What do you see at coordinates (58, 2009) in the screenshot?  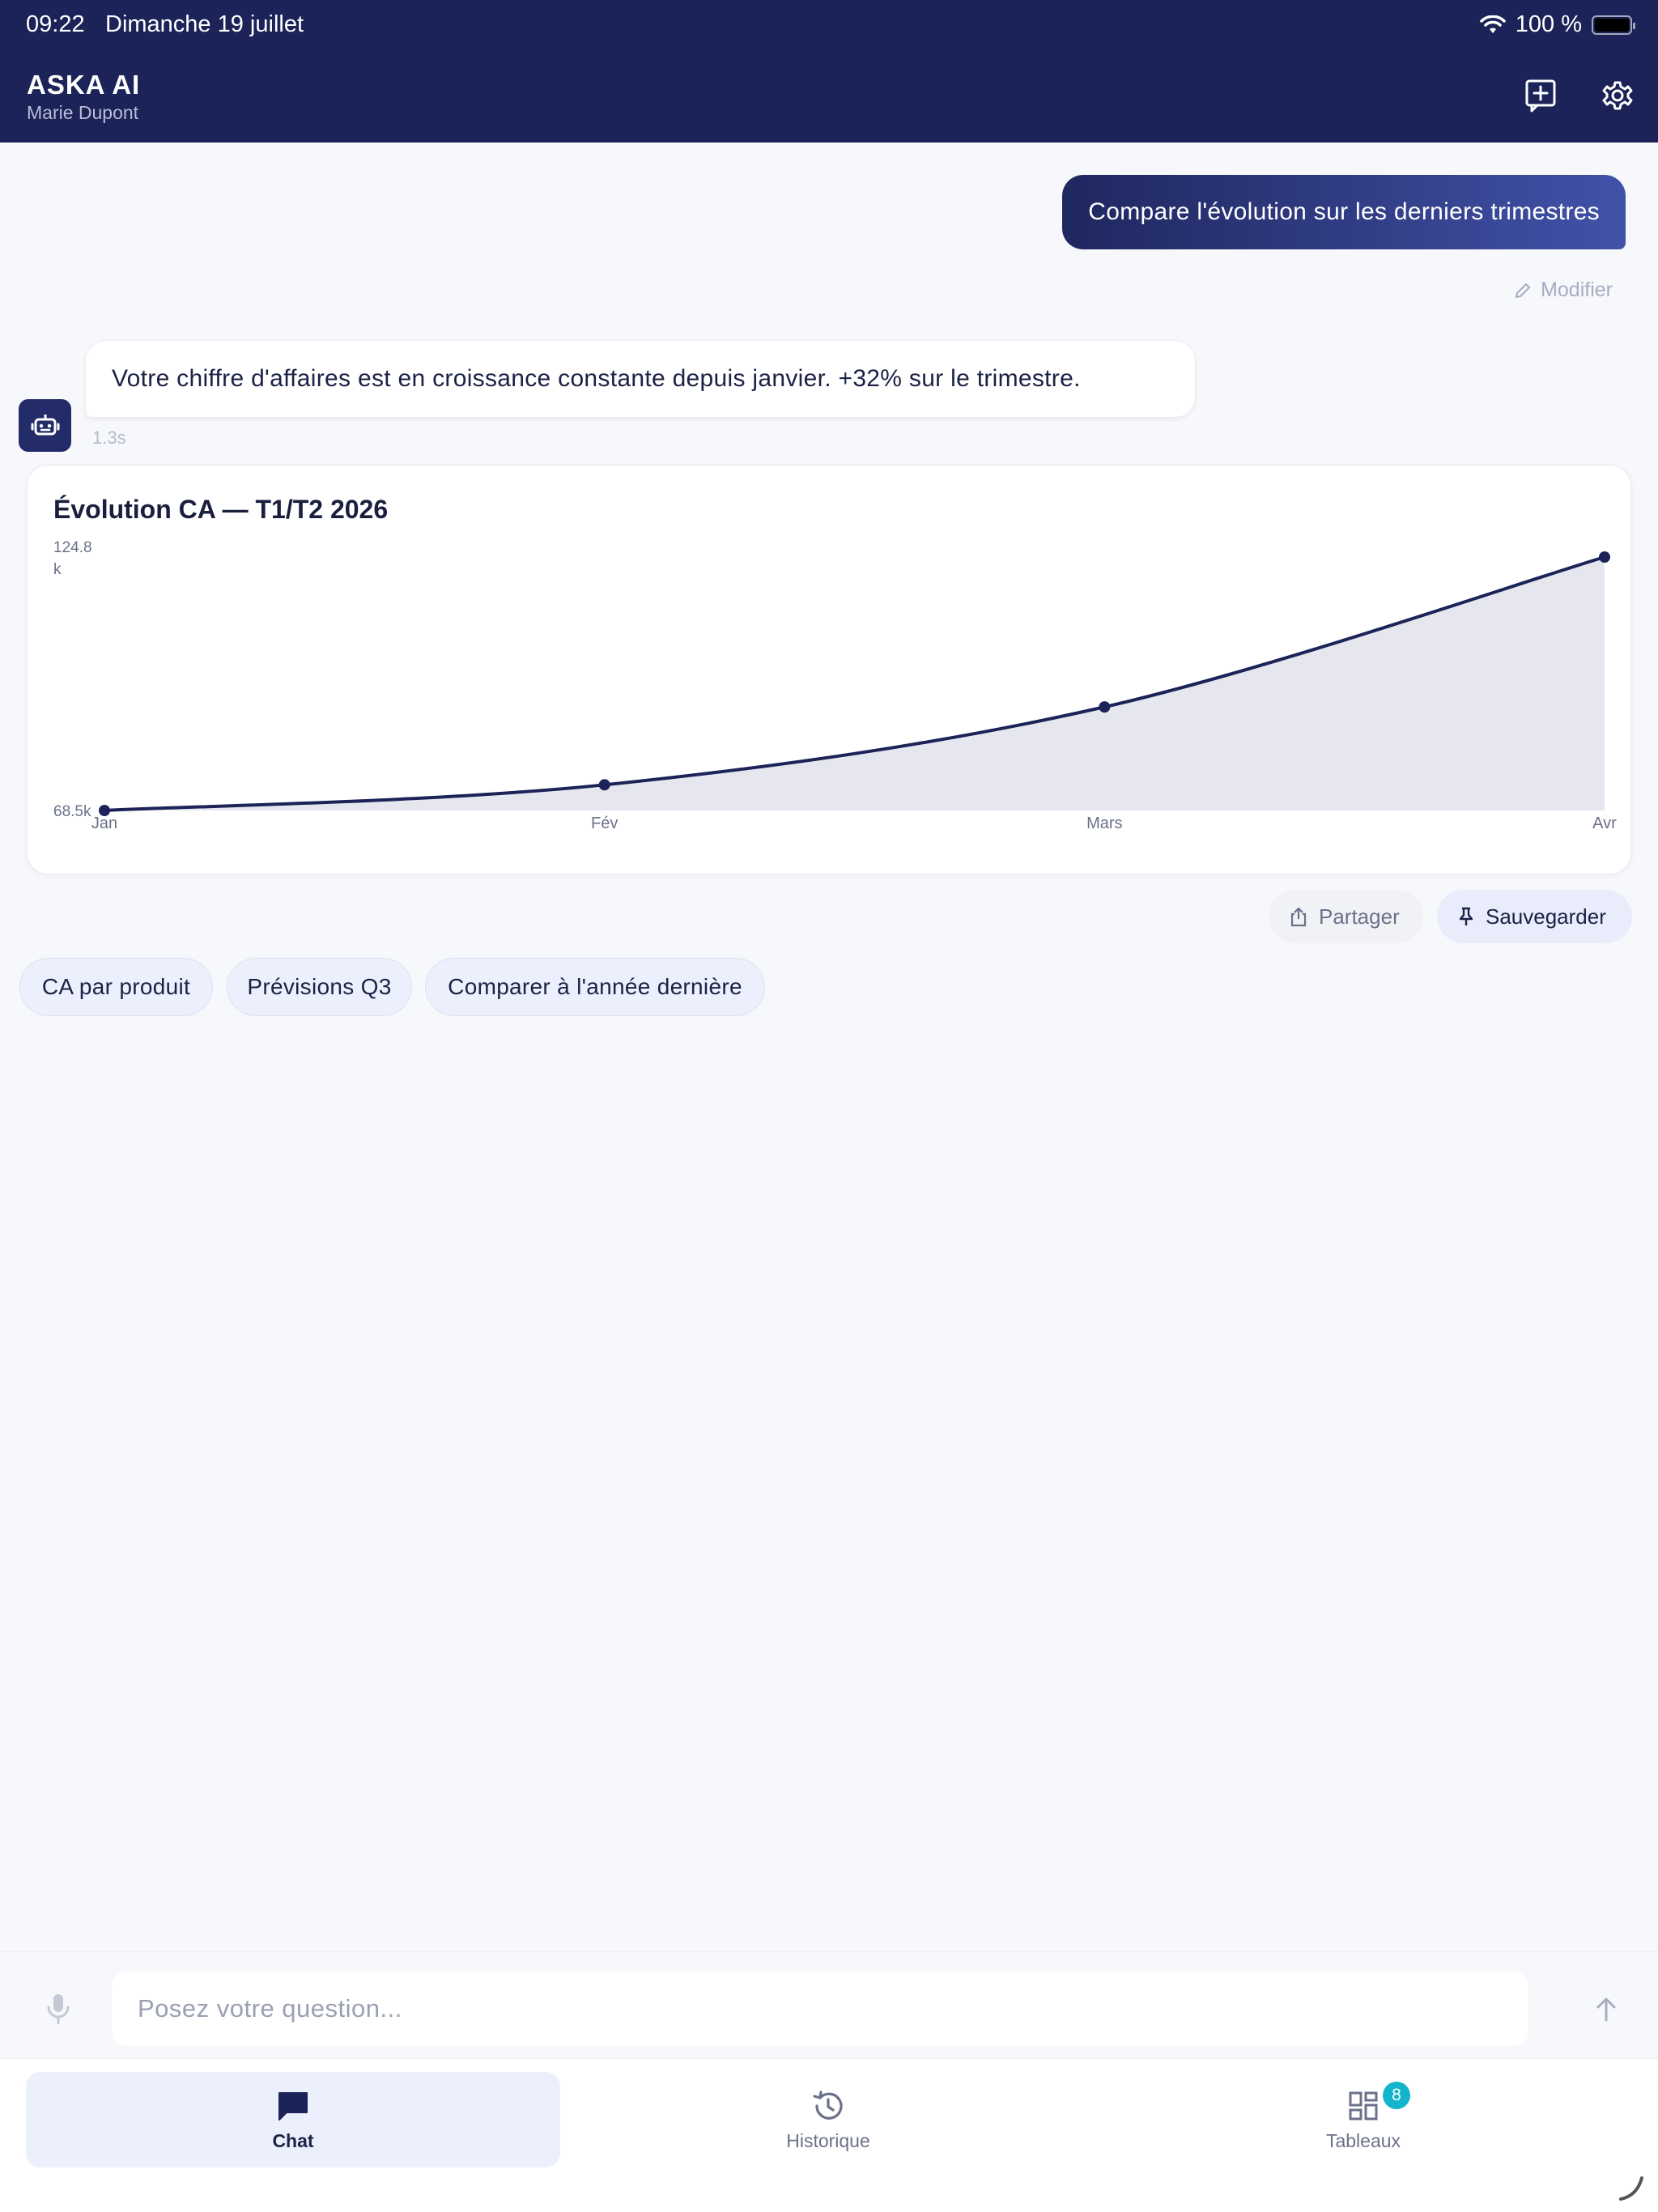 I see `microphone-icon` at bounding box center [58, 2009].